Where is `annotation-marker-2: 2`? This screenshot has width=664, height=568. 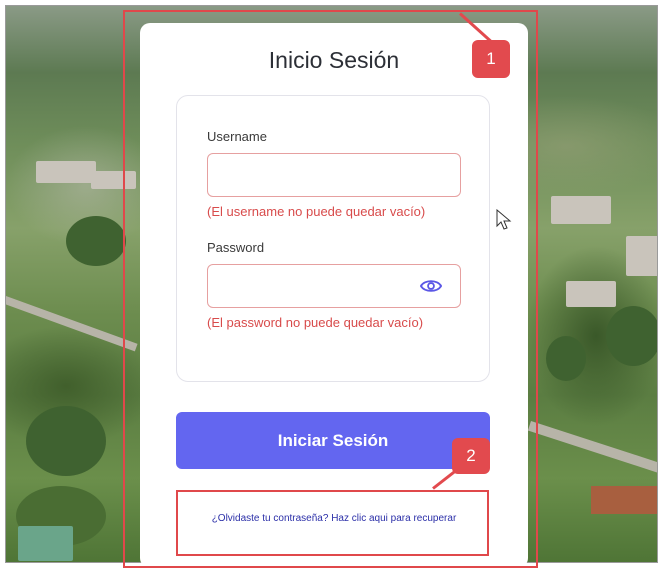 annotation-marker-2: 2 is located at coordinates (471, 456).